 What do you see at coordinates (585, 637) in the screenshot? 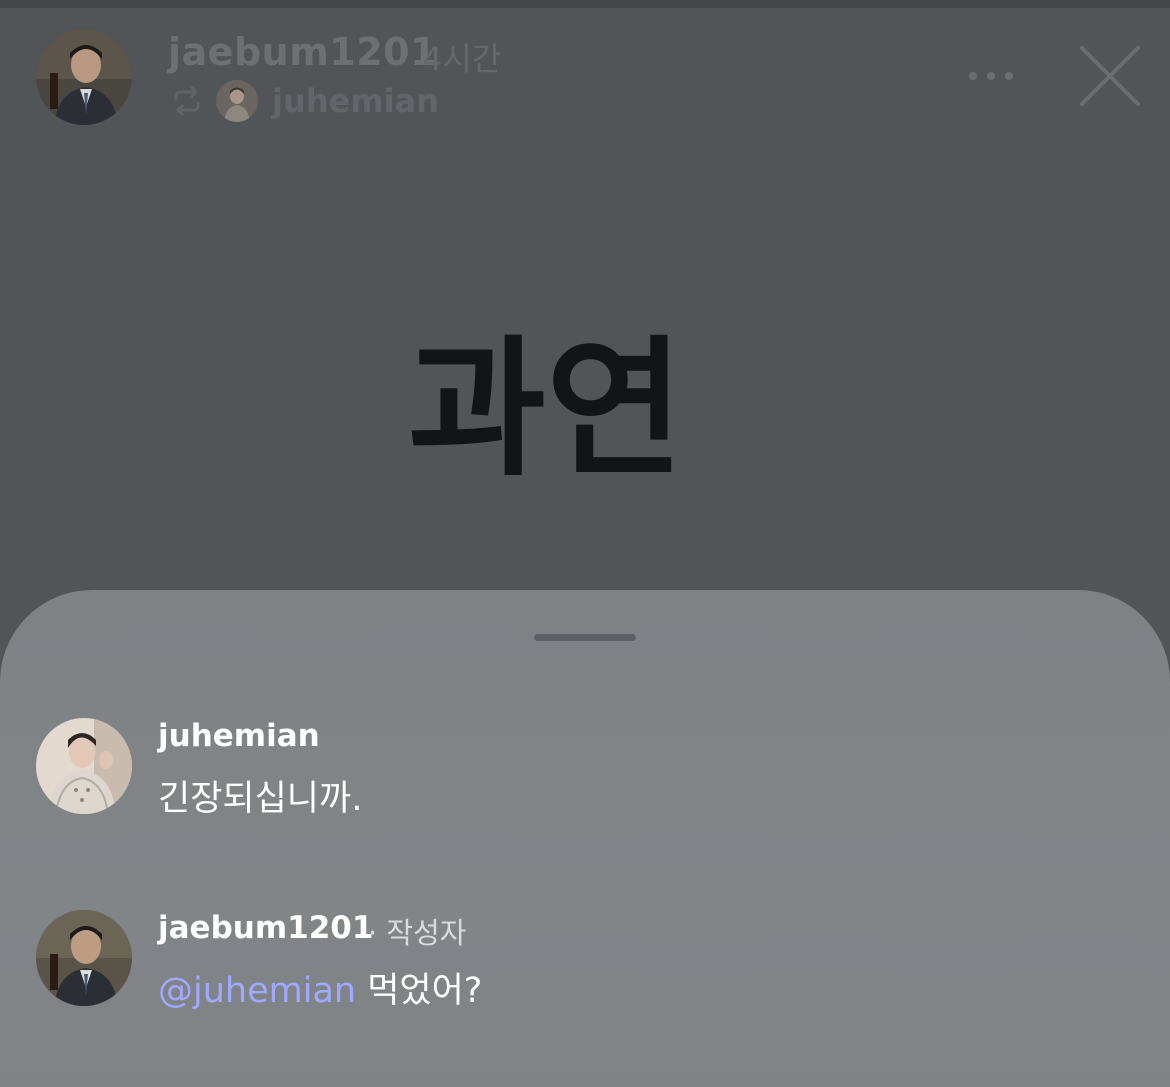
I see `sheet-grabber` at bounding box center [585, 637].